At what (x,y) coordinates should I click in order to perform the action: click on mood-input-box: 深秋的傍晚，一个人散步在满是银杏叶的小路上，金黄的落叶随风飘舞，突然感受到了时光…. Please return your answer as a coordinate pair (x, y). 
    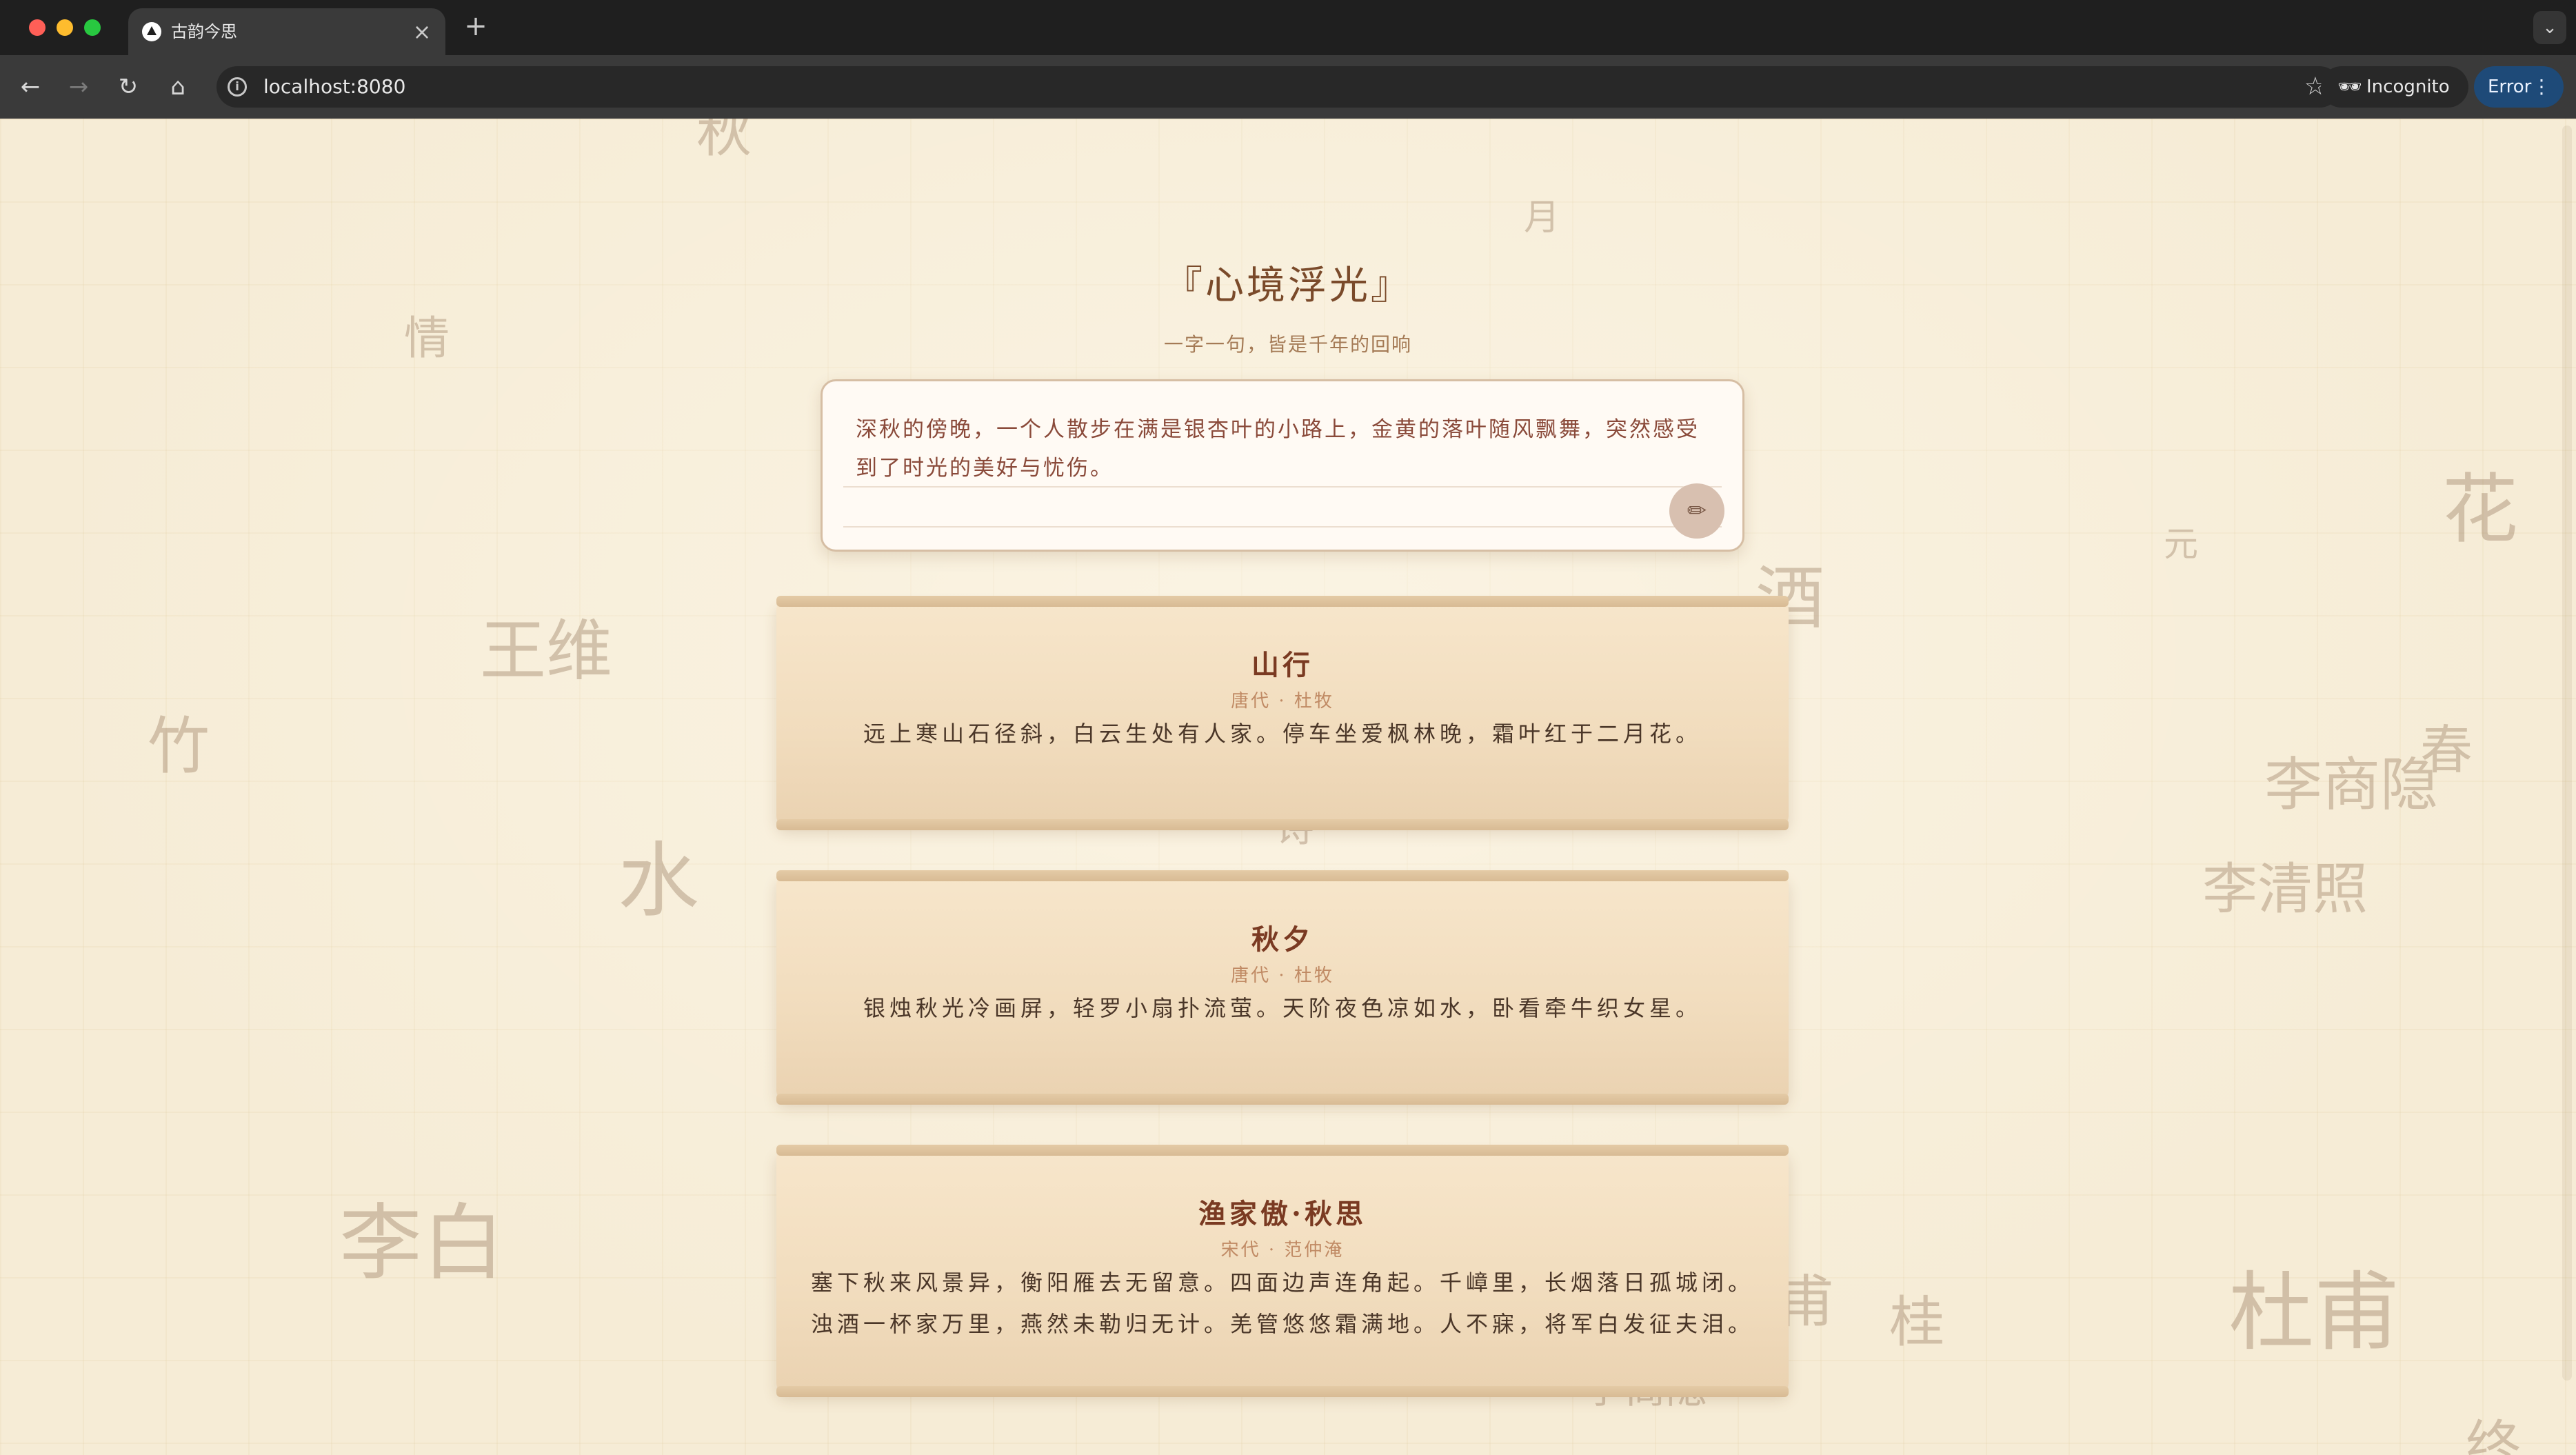
    Looking at the image, I should click on (1282, 465).